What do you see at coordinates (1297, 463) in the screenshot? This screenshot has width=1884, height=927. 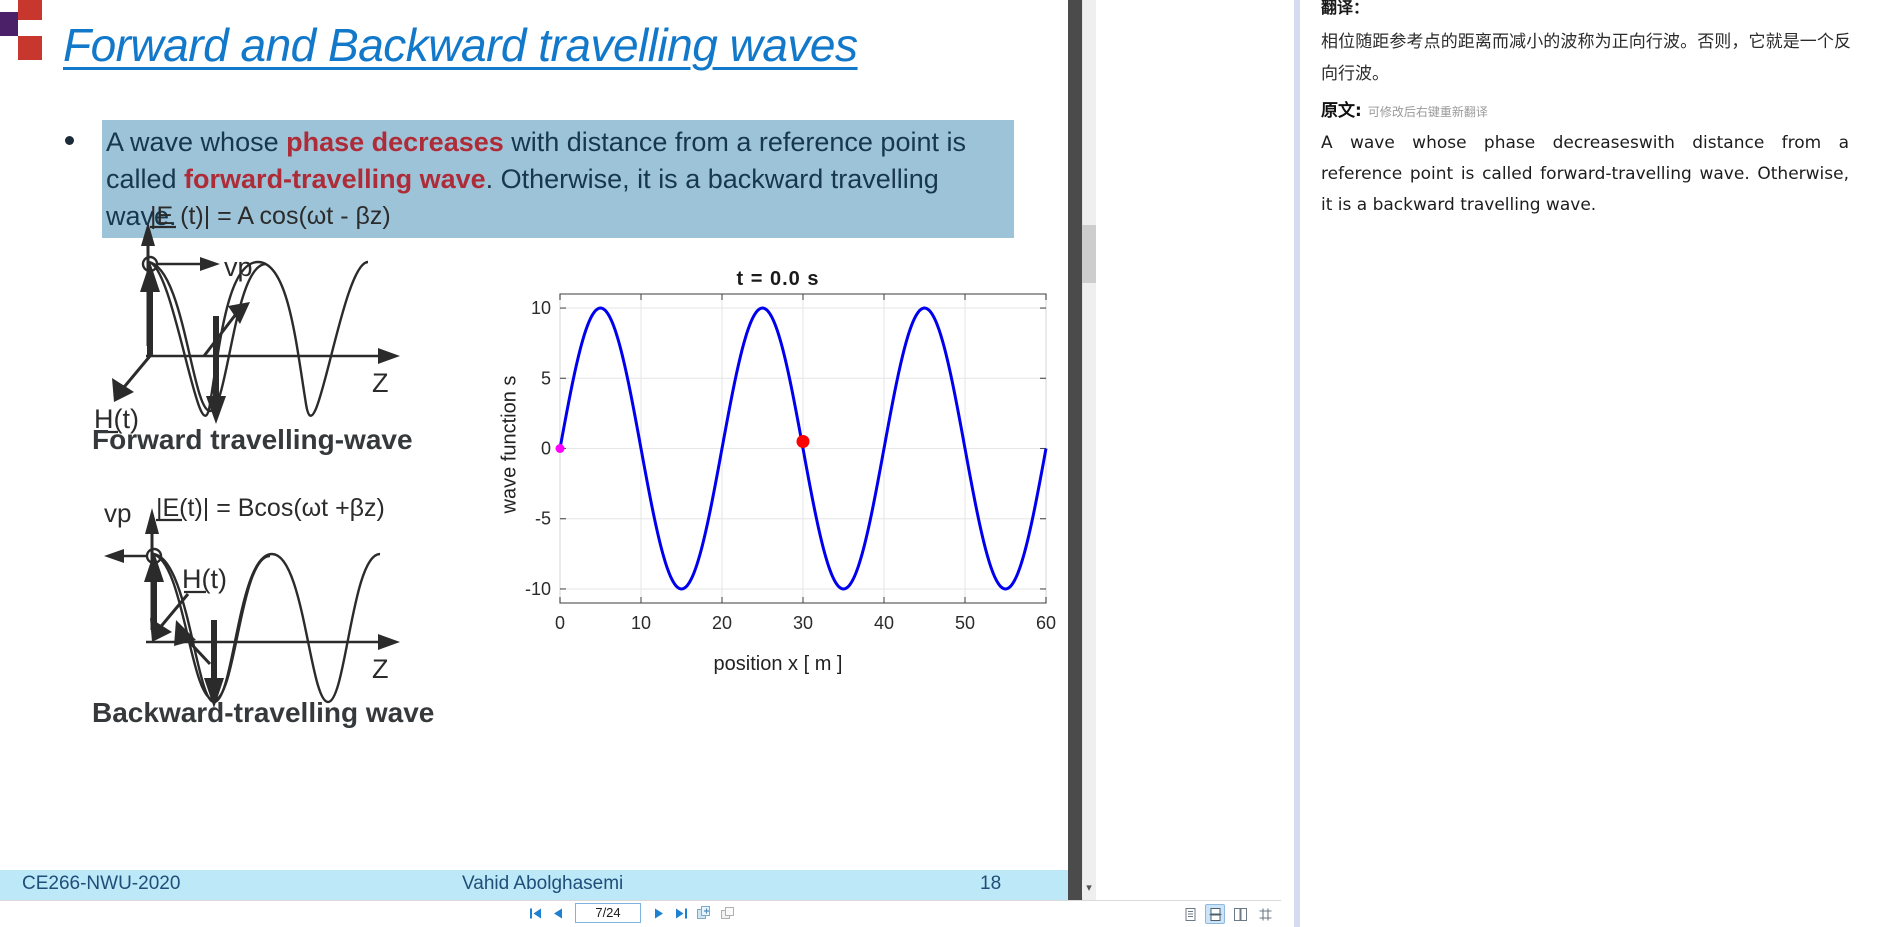 I see `panel-accent-bar` at bounding box center [1297, 463].